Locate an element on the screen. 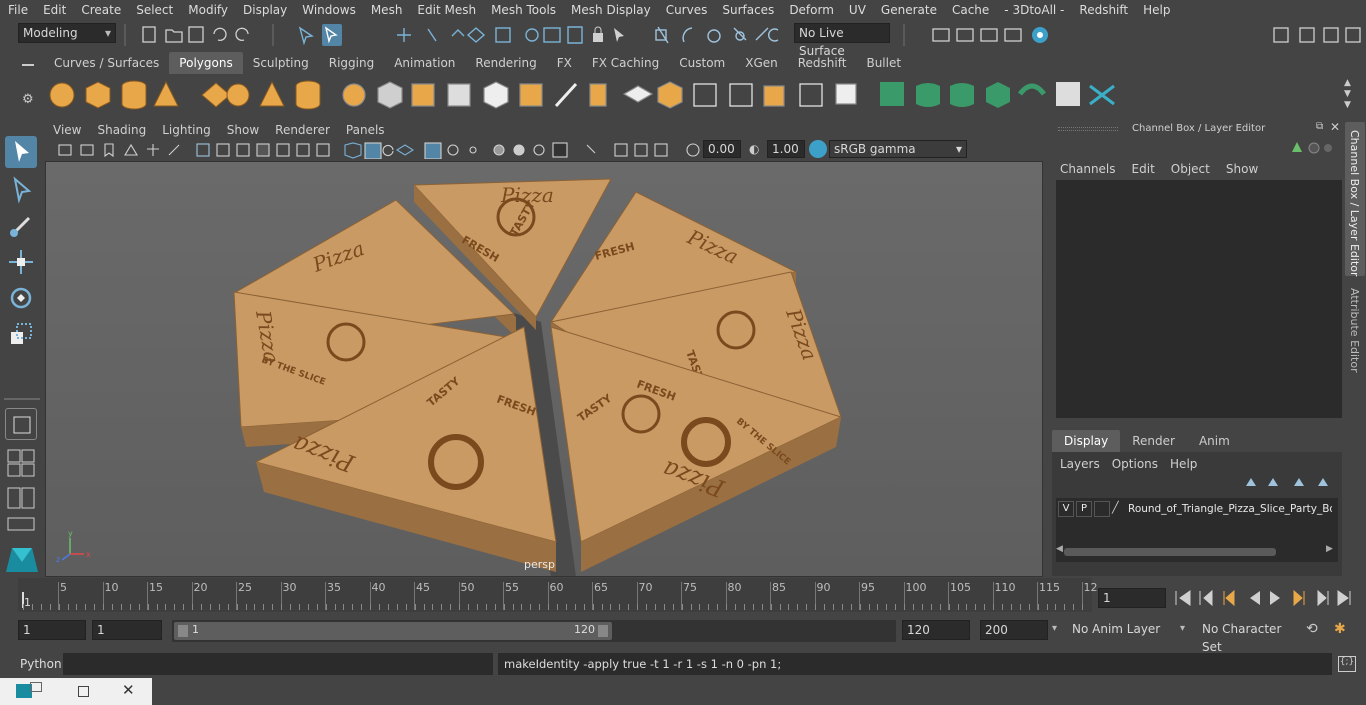 The width and height of the screenshot is (1366, 705). script-language-label: Python is located at coordinates (41, 664).